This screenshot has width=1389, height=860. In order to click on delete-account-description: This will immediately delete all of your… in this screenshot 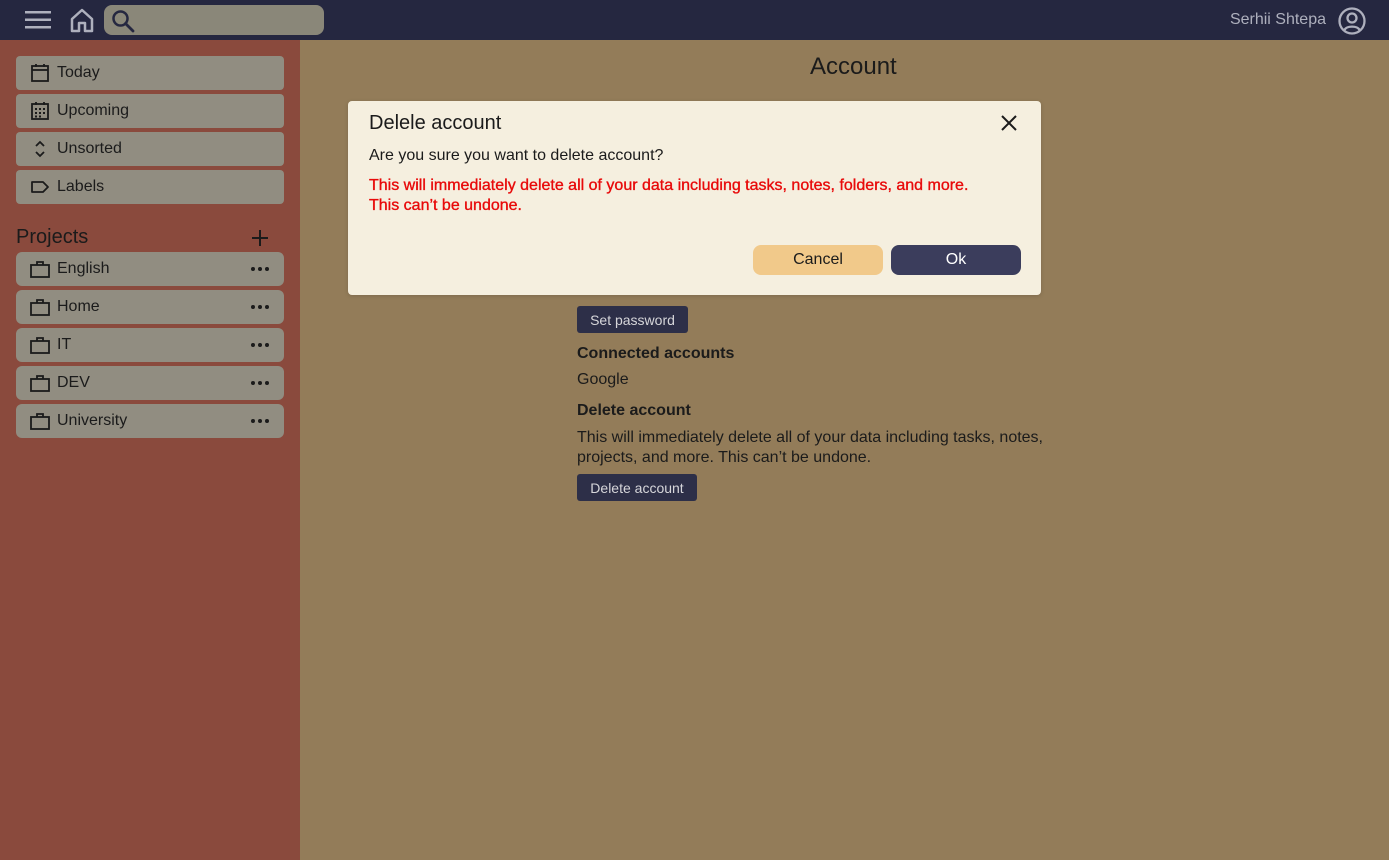, I will do `click(810, 448)`.